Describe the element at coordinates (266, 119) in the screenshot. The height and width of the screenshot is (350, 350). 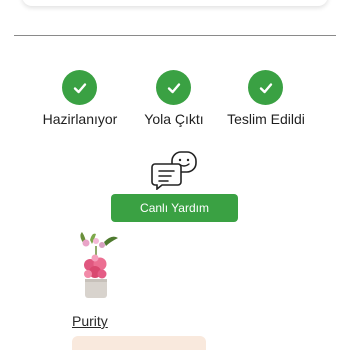
I see `step-3-label: Teslim Edildi` at that location.